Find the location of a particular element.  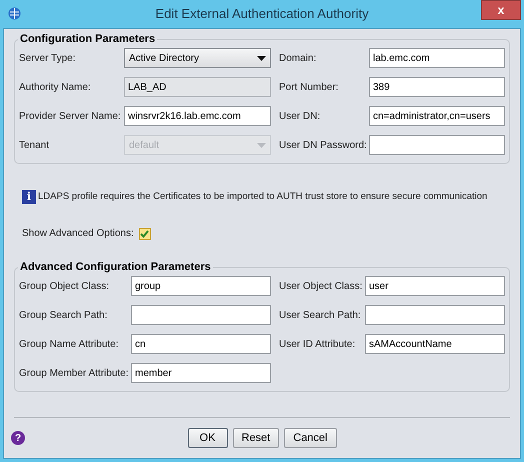

help-icon: ? is located at coordinates (18, 438).